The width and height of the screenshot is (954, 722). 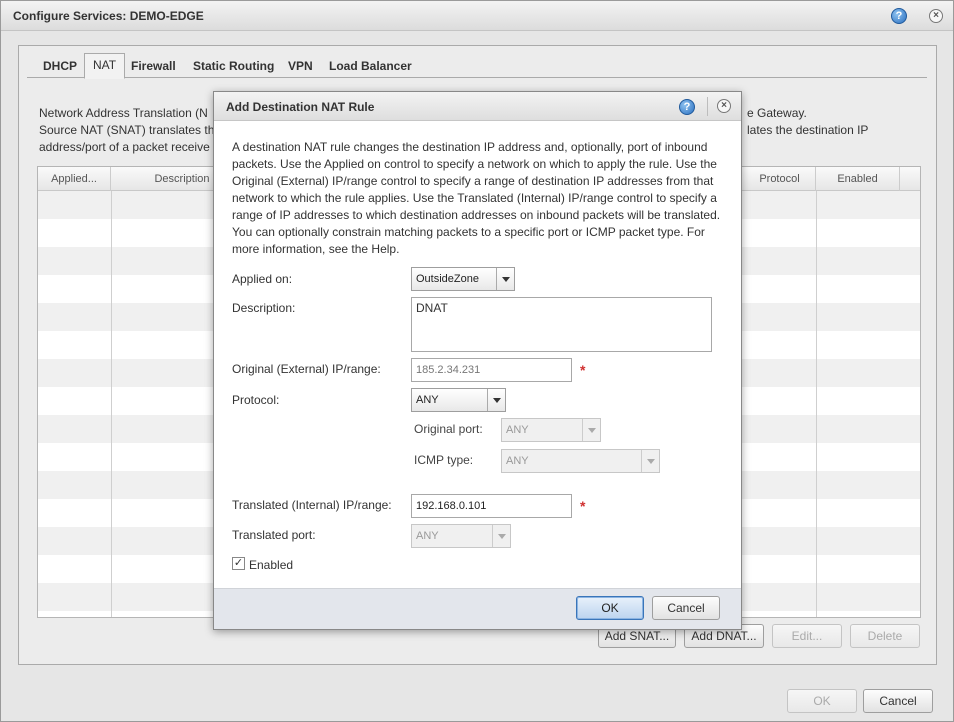 I want to click on protocol-value: ANY, so click(x=427, y=400).